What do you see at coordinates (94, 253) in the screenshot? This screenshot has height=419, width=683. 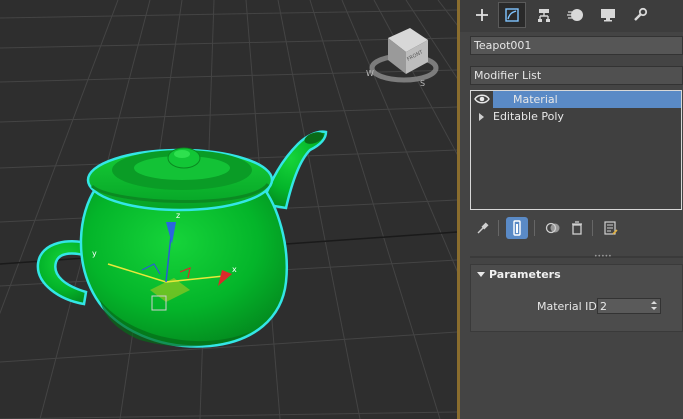 I see `y-axis-label: y` at bounding box center [94, 253].